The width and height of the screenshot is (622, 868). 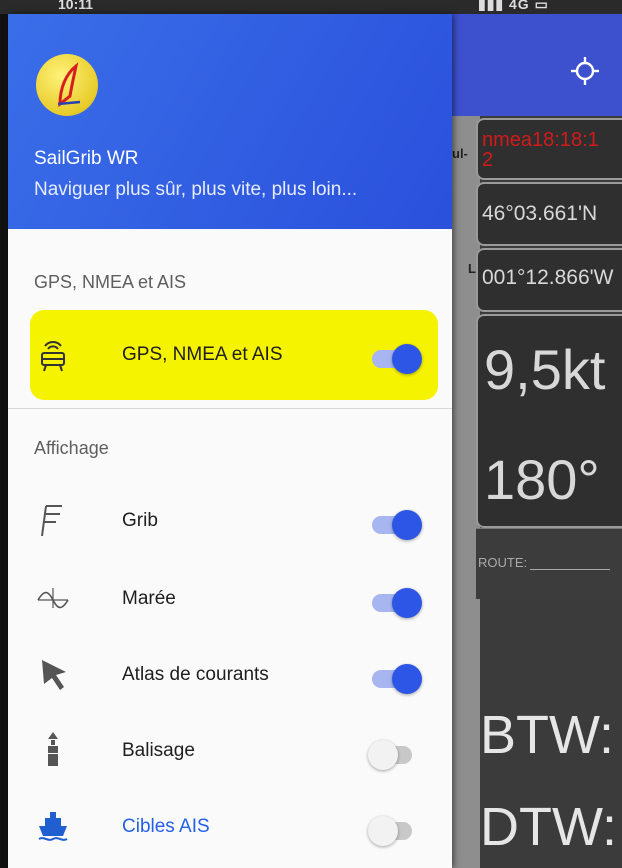 What do you see at coordinates (394, 830) in the screenshot?
I see `ais-toggle` at bounding box center [394, 830].